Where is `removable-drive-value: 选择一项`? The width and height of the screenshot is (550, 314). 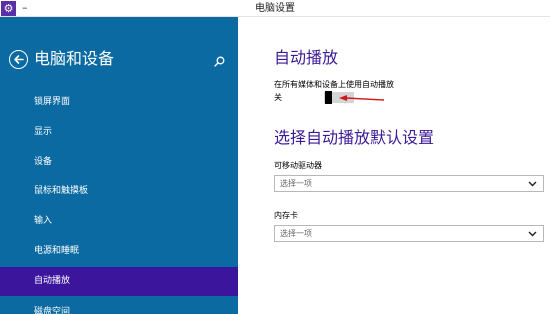 removable-drive-value: 选择一项 is located at coordinates (296, 183).